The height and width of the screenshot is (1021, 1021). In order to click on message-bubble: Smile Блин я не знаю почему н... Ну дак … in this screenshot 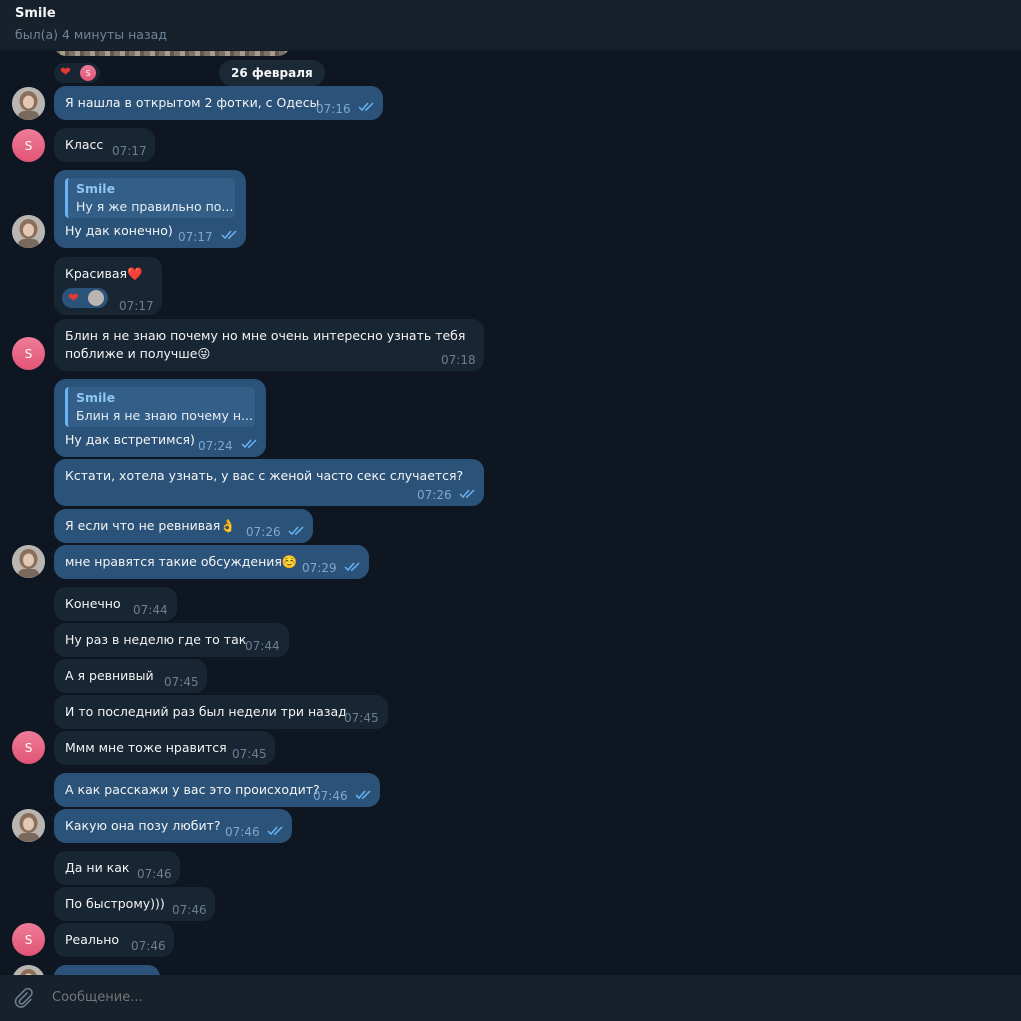, I will do `click(160, 418)`.